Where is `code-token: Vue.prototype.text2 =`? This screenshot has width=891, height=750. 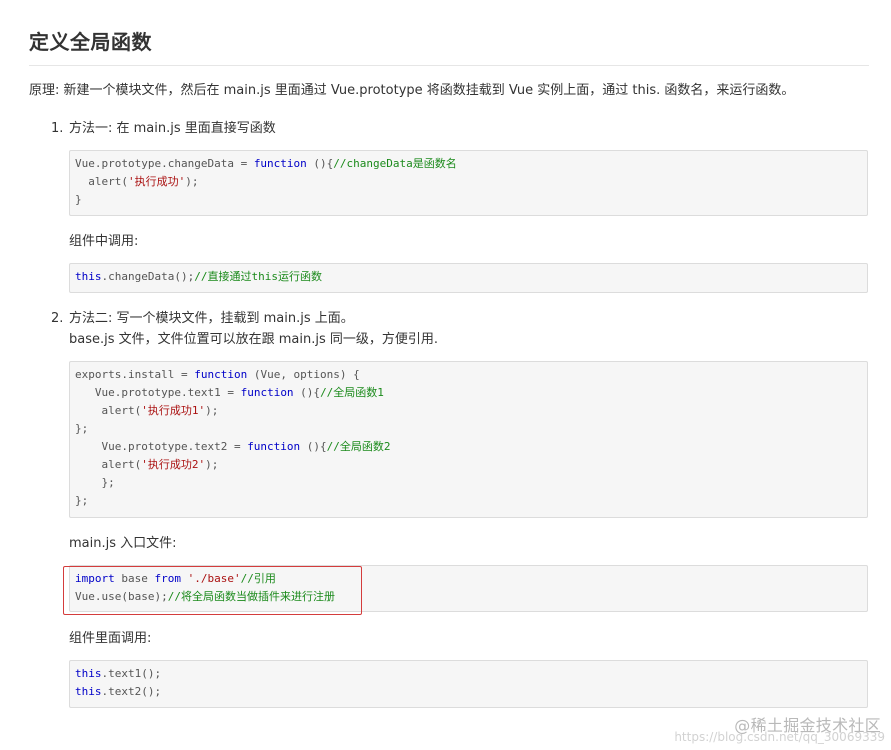
code-token: Vue.prototype.text2 = is located at coordinates (161, 446).